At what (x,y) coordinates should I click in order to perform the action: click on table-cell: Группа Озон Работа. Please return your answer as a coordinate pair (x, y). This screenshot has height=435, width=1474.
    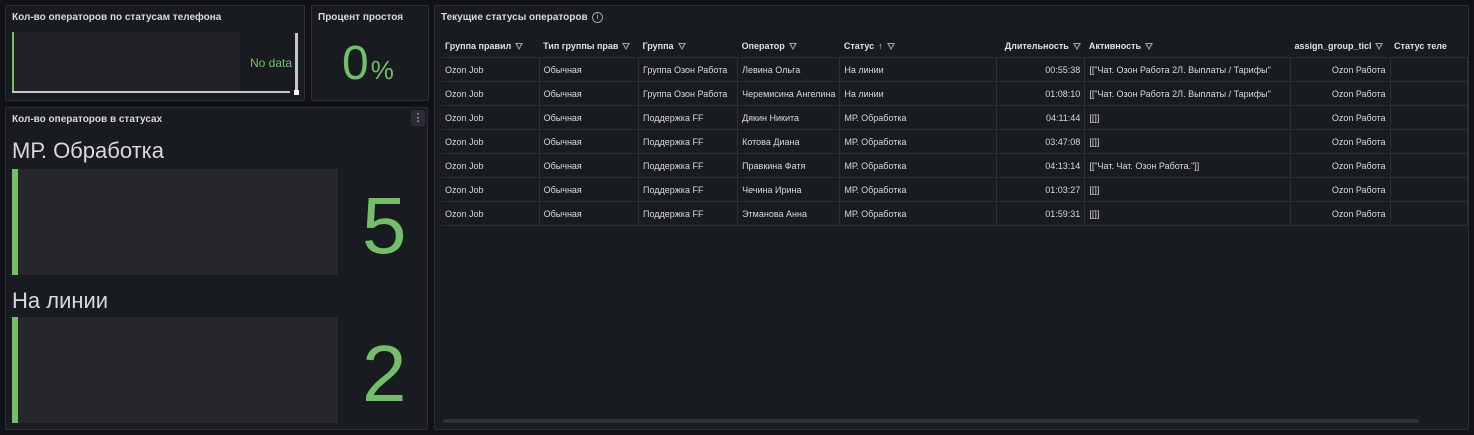
    Looking at the image, I should click on (688, 93).